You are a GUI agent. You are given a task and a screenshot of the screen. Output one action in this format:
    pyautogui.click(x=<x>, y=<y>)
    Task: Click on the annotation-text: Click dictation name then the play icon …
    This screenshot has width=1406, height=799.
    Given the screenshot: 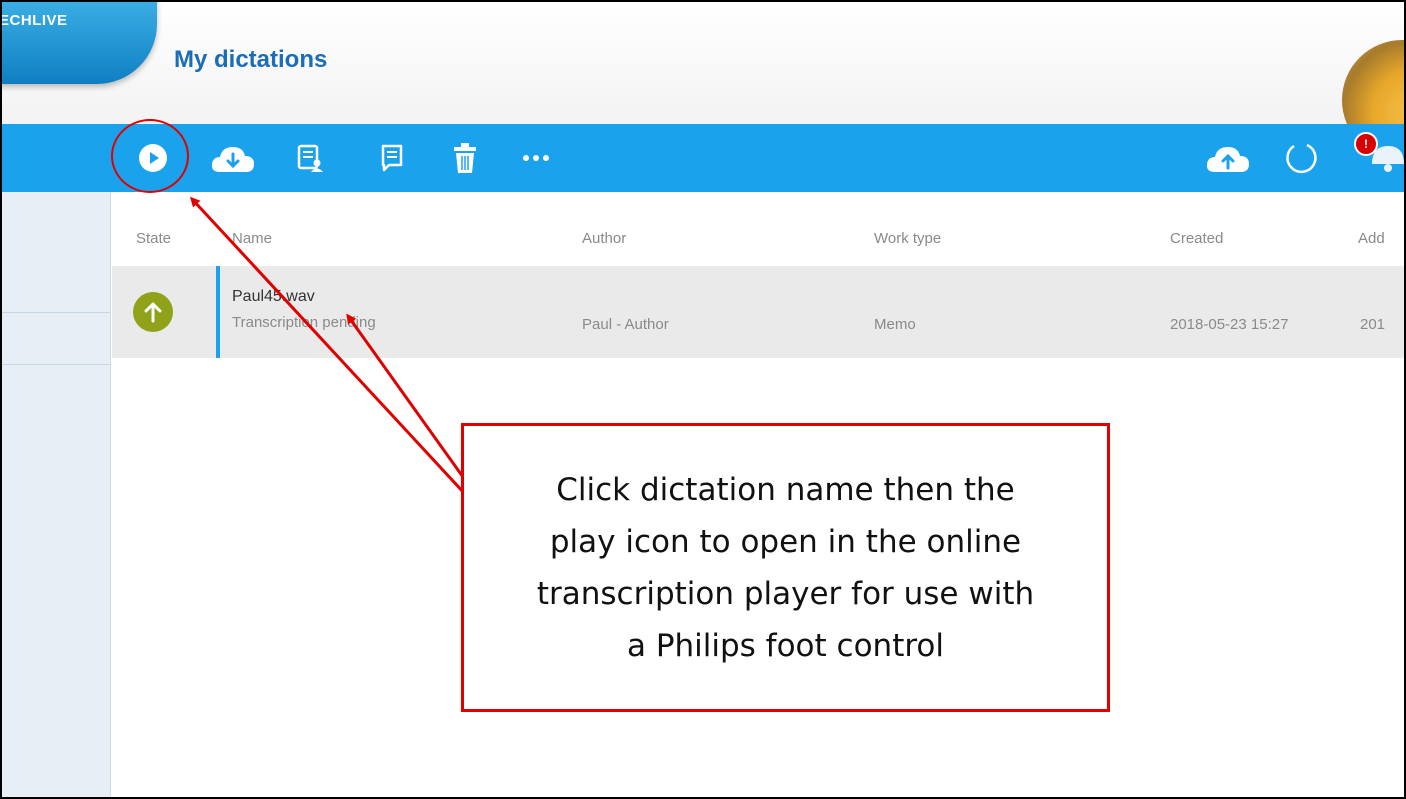 What is the action you would take?
    pyautogui.click(x=785, y=567)
    